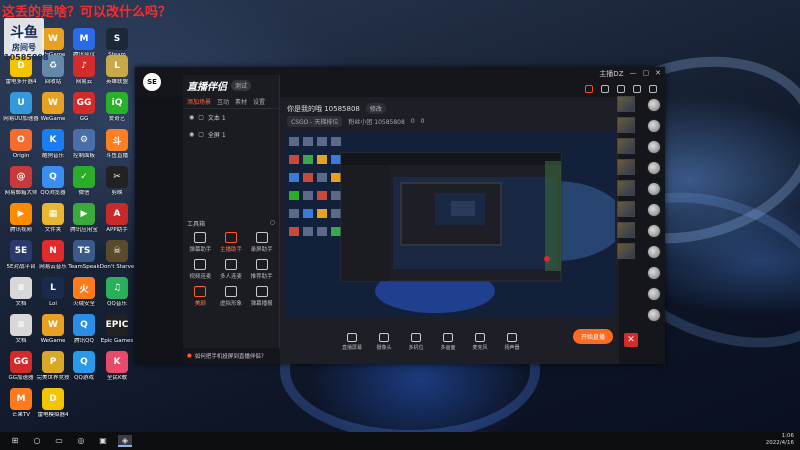  Describe the element at coordinates (611, 74) in the screenshot. I see `user-name: 主播DZ` at that location.